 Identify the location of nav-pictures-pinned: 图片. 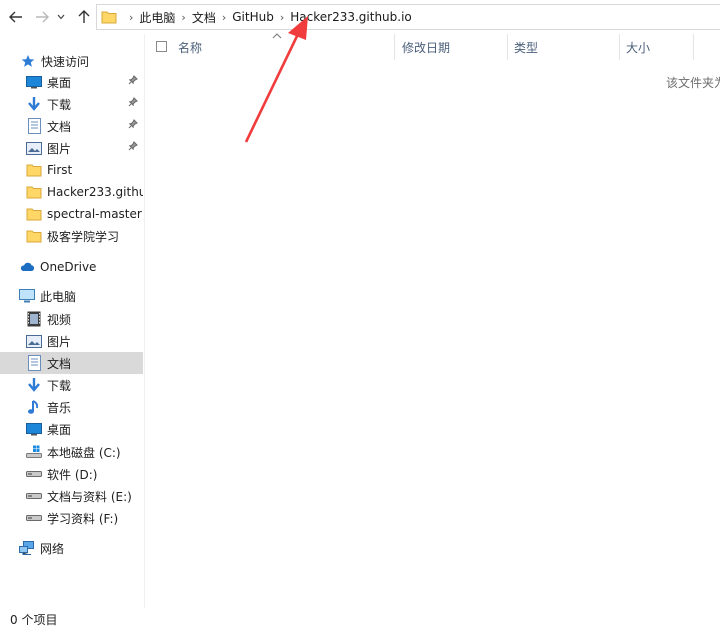
(71, 148).